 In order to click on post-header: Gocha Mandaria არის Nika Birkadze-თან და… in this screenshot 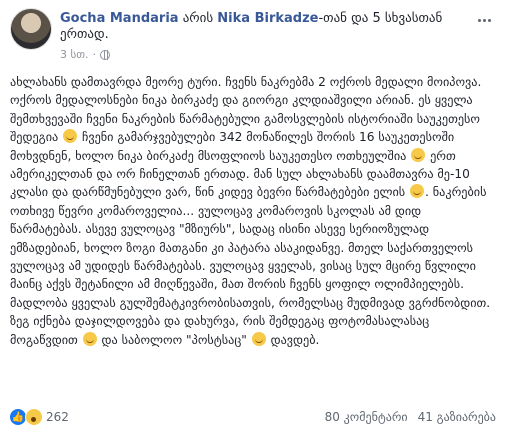, I will do `click(254, 36)`.